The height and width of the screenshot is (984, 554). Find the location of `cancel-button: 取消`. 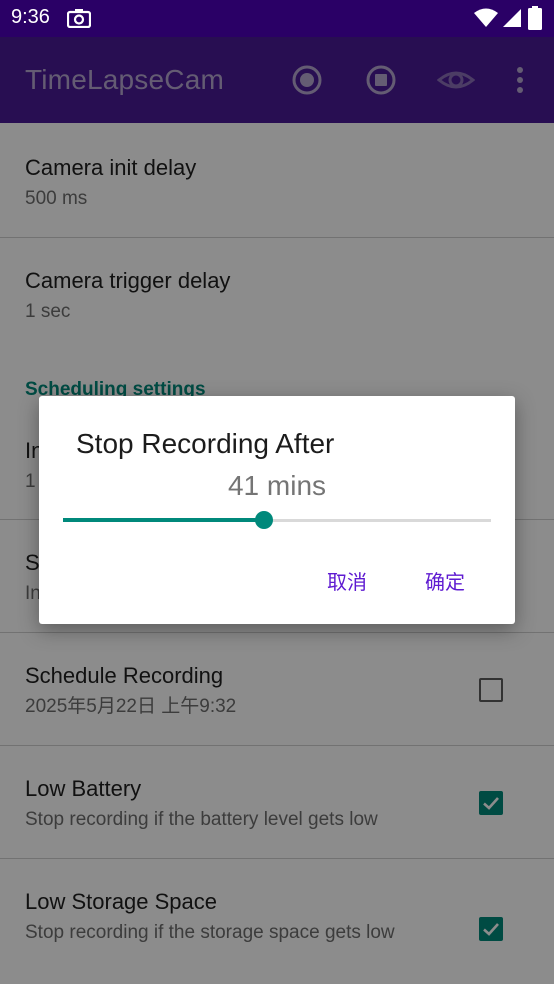

cancel-button: 取消 is located at coordinates (347, 580).